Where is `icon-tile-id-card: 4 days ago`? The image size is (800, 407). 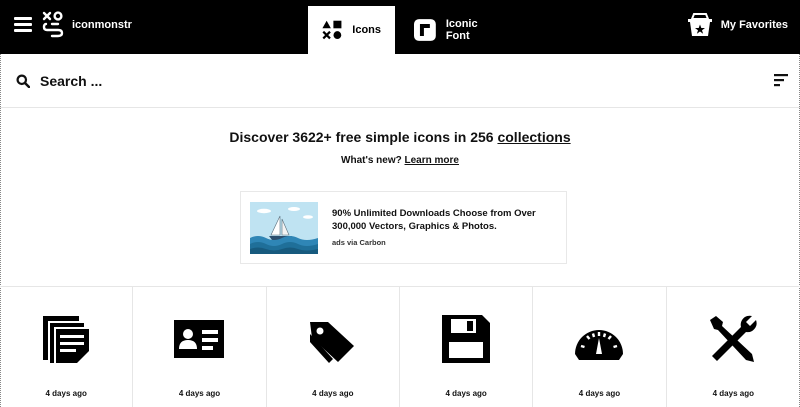 icon-tile-id-card: 4 days ago is located at coordinates (200, 347).